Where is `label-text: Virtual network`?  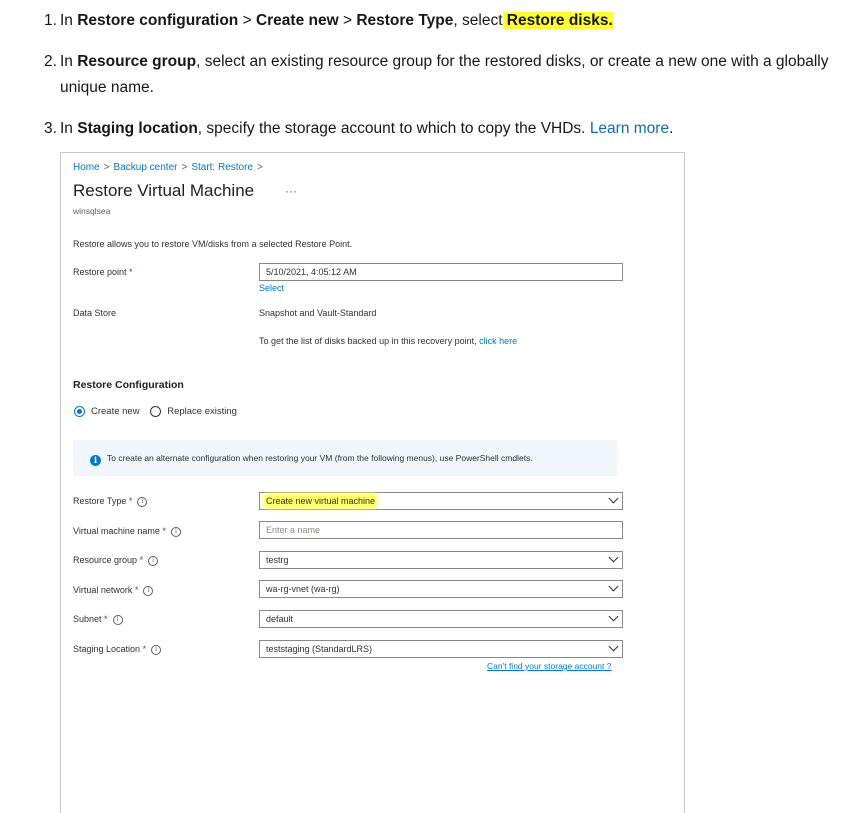
label-text: Virtual network is located at coordinates (103, 590).